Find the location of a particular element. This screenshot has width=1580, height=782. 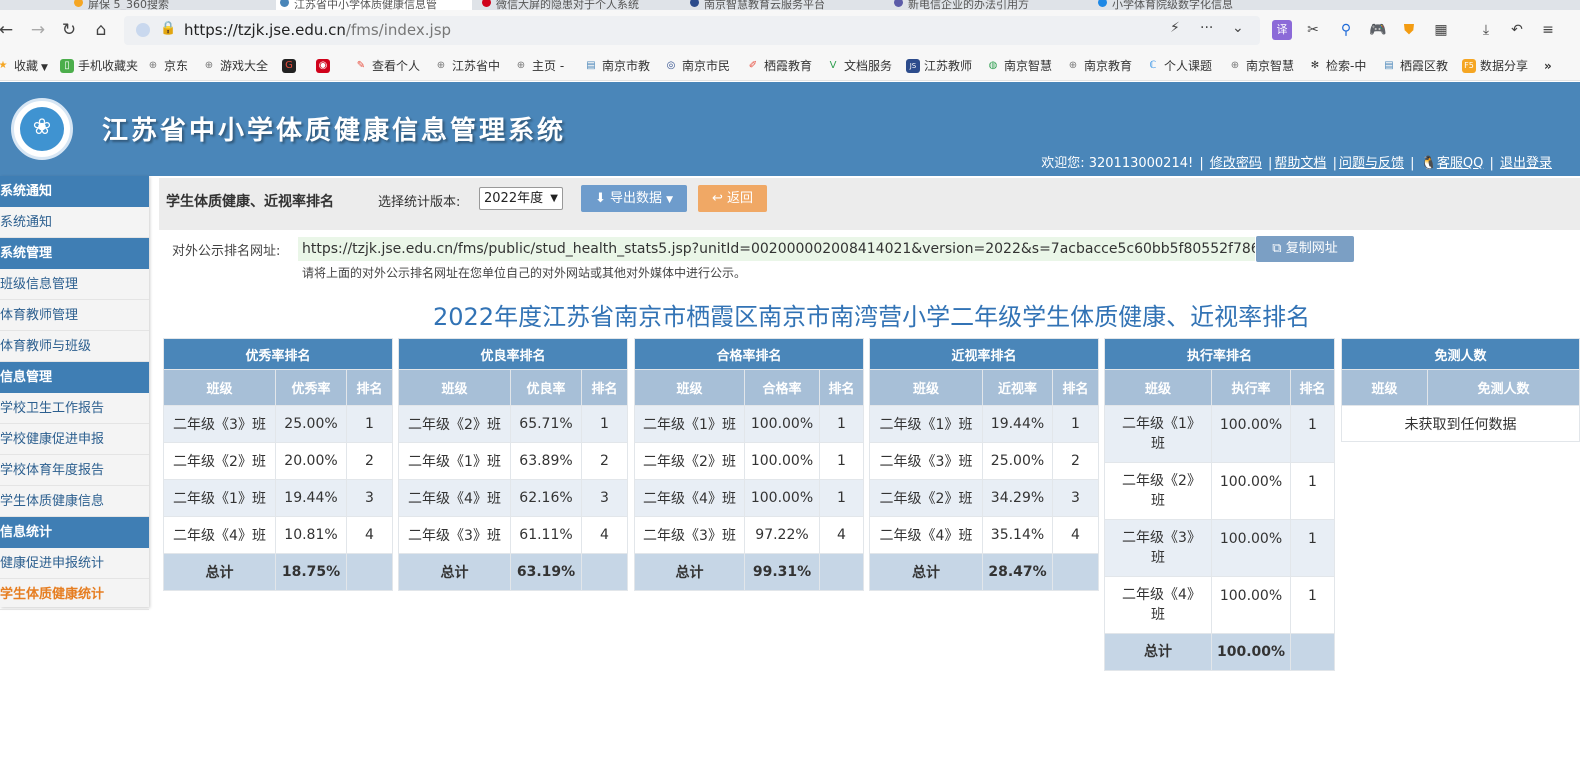

bookmark-item: ▤ 栖霞区教 is located at coordinates (1415, 66).